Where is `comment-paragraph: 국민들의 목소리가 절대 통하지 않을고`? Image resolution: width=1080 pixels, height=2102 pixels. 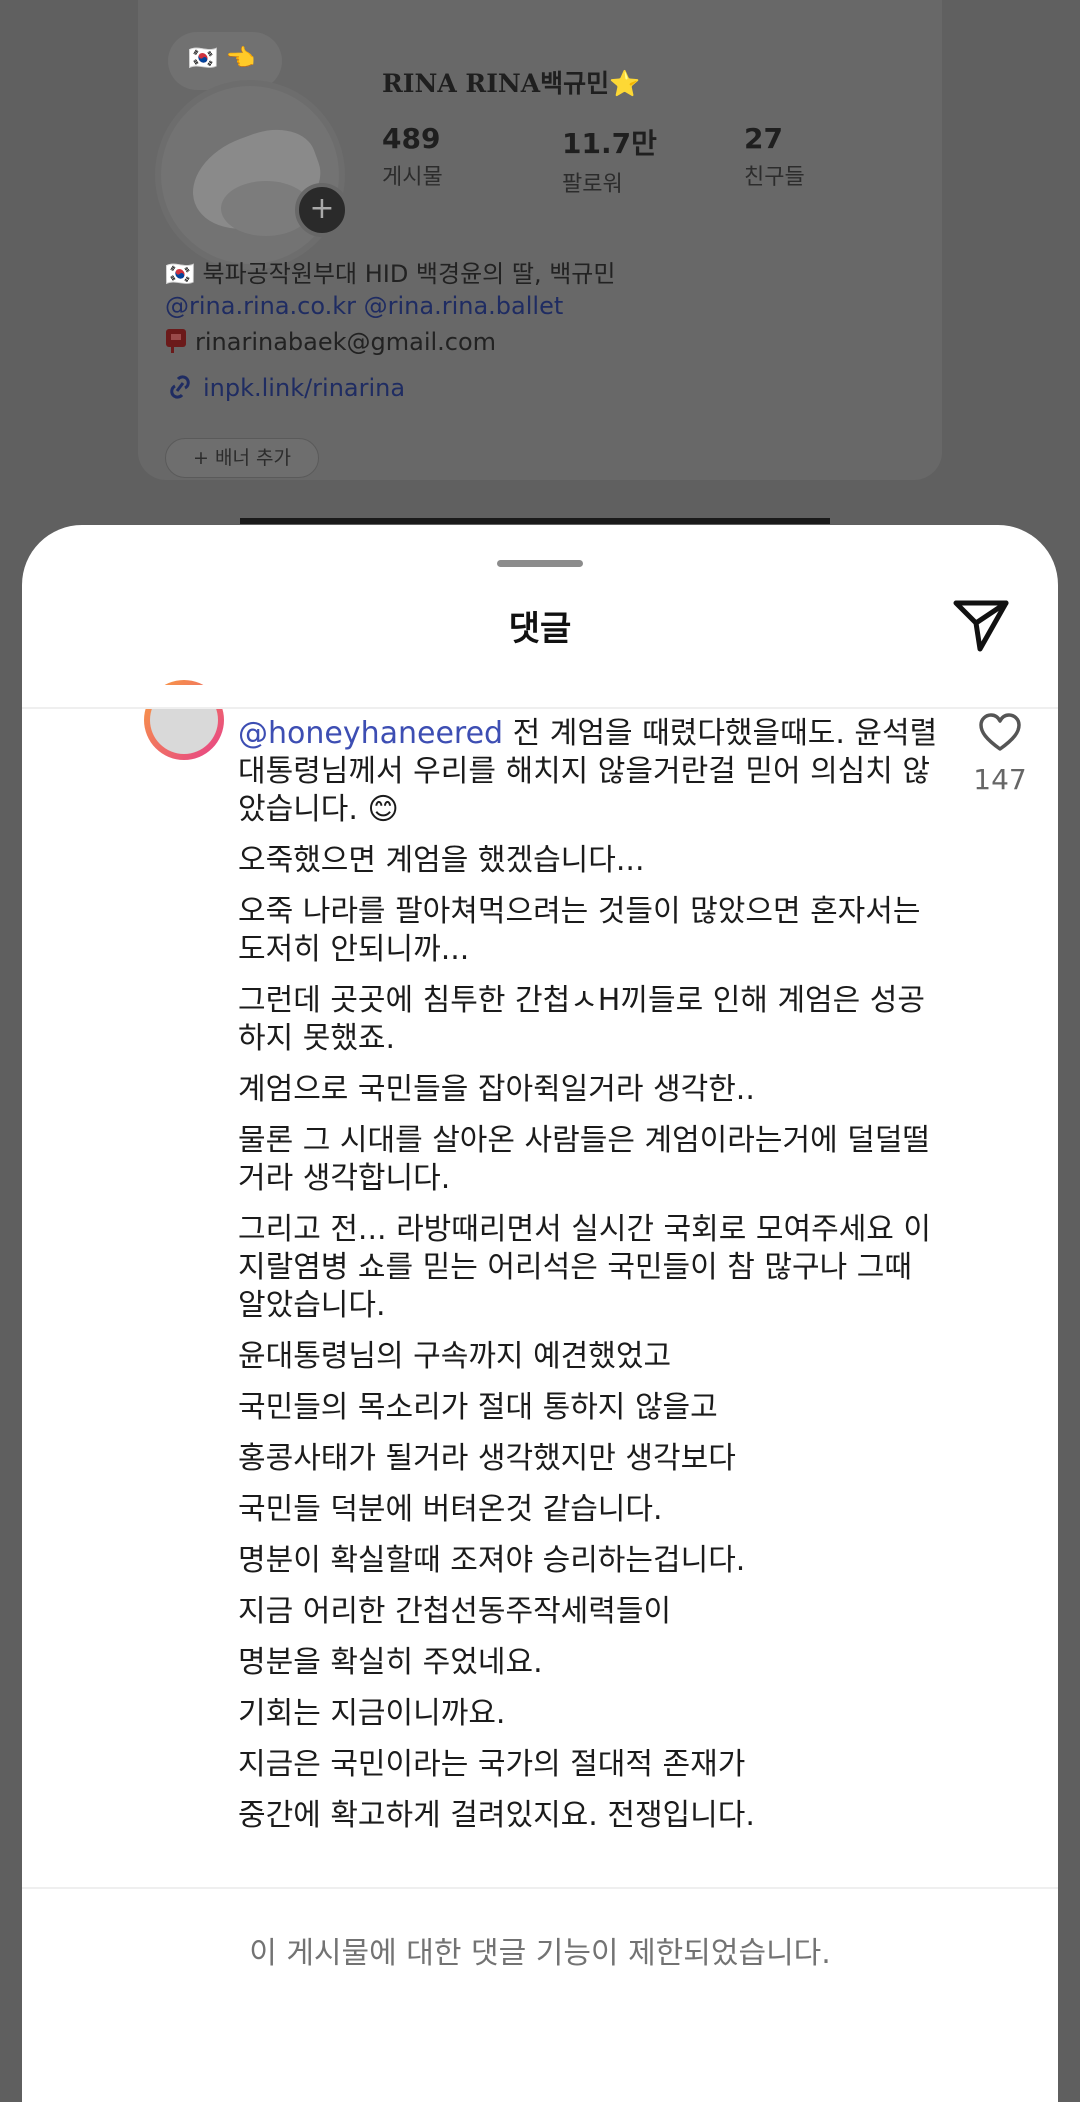
comment-paragraph: 국민들의 목소리가 절대 통하지 않을고 is located at coordinates (478, 1407).